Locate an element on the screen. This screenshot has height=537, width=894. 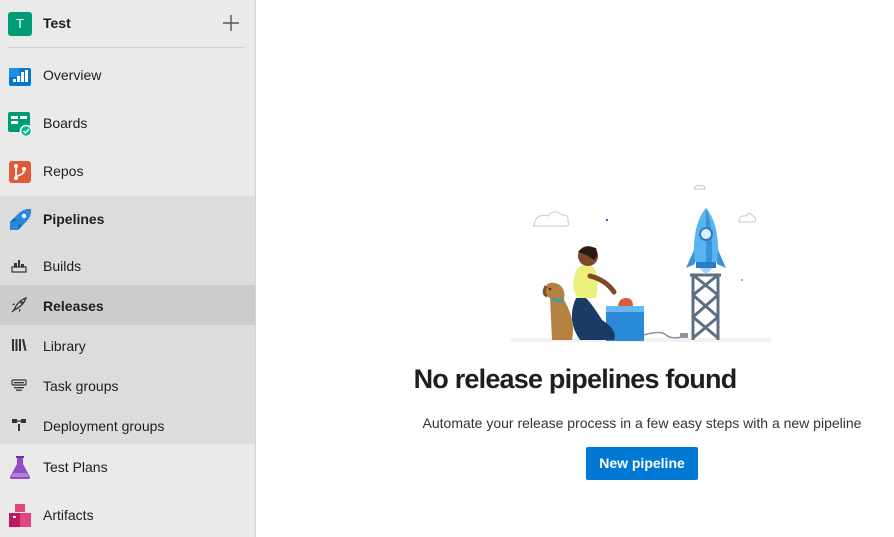
project-name: Test is located at coordinates (57, 23).